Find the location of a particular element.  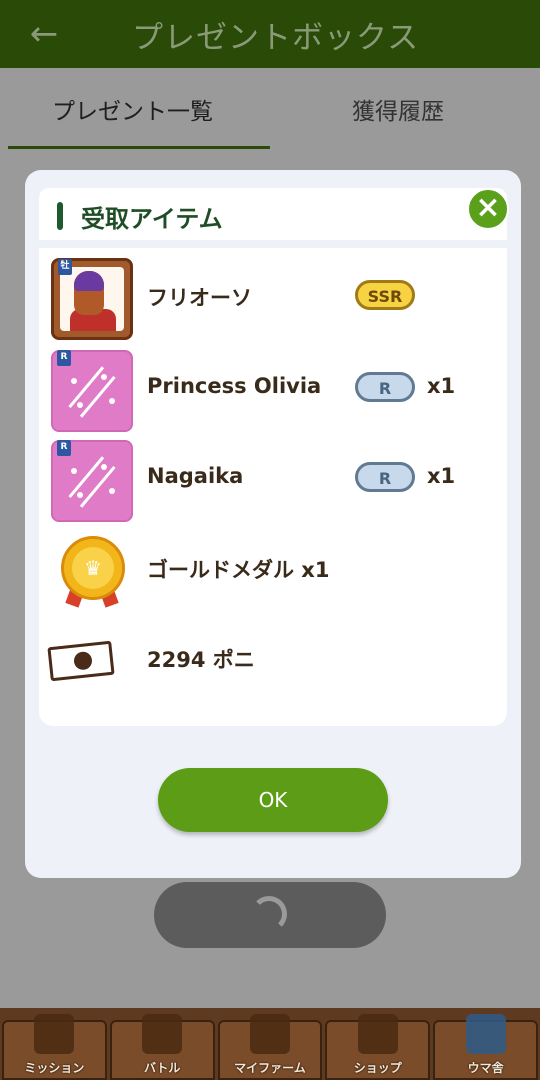

loading-button is located at coordinates (270, 915).